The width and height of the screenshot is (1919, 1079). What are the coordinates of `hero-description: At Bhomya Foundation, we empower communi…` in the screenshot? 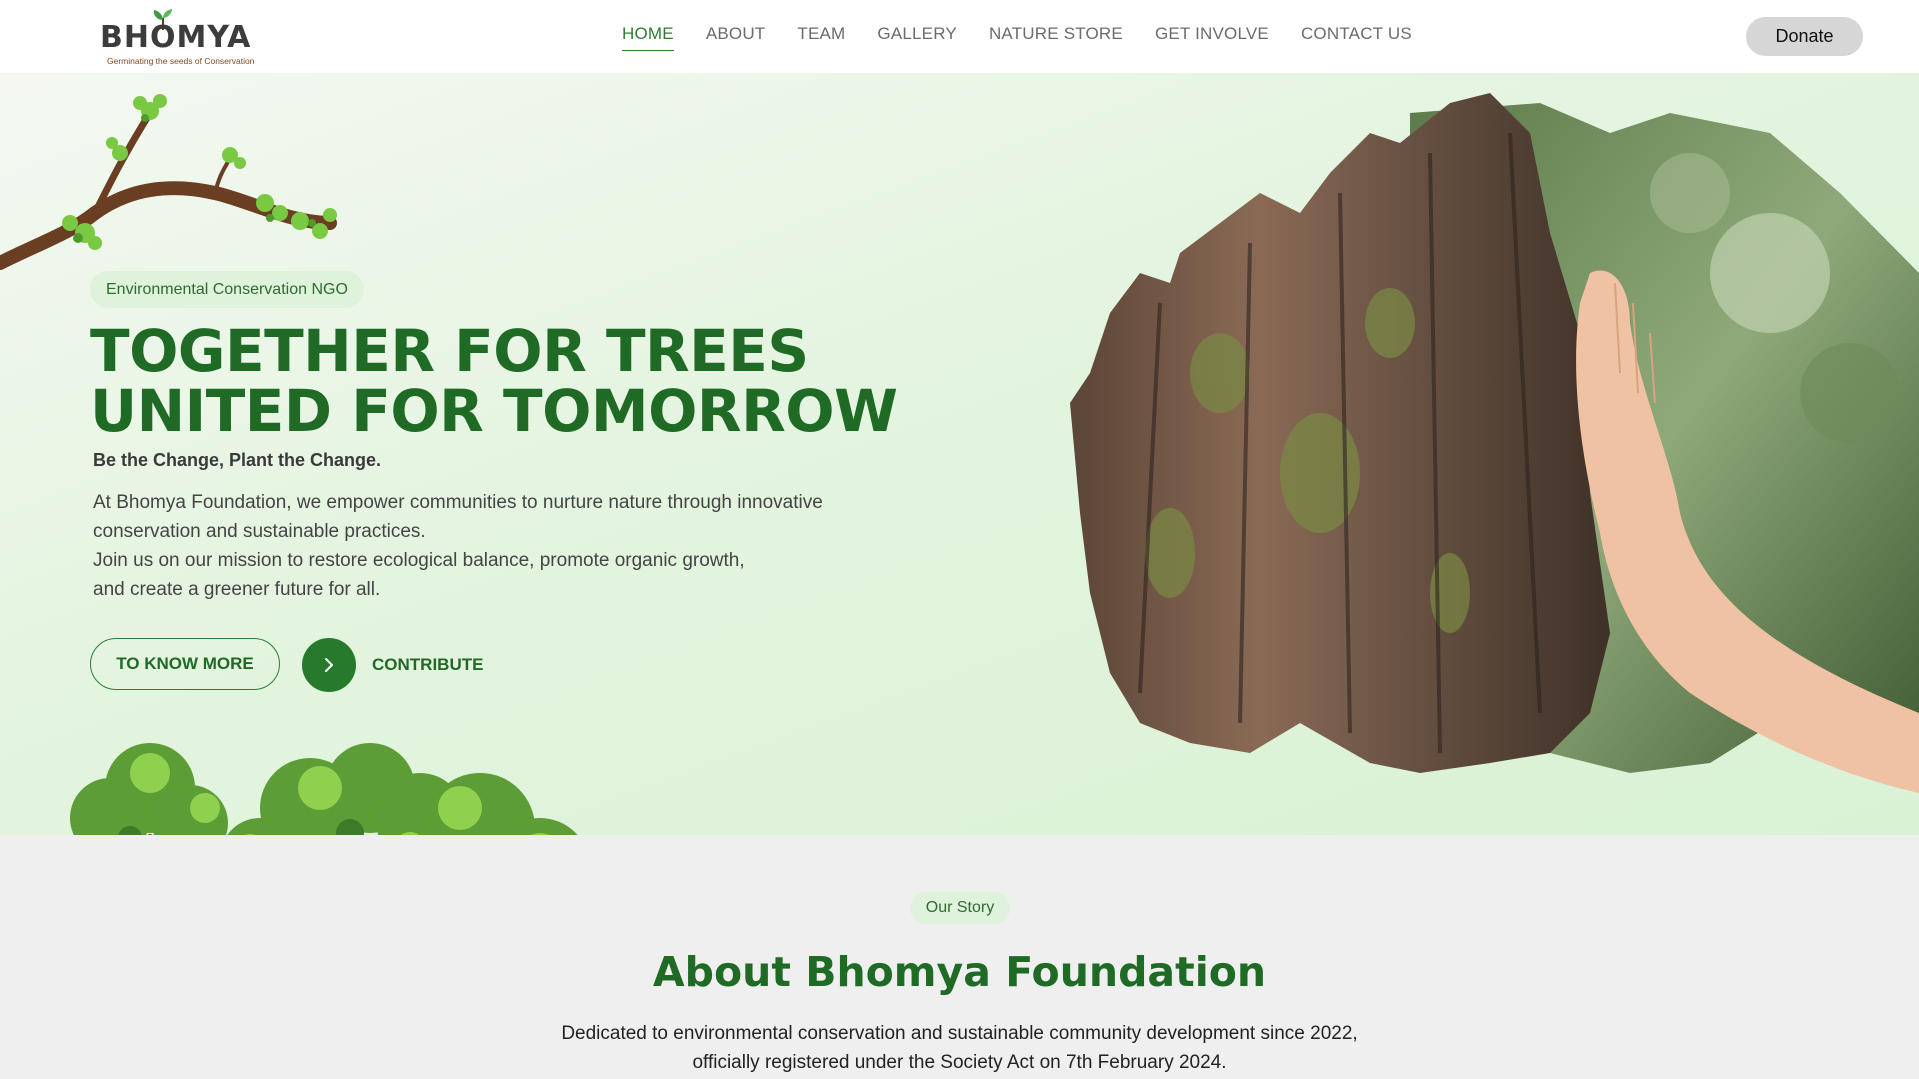 It's located at (503, 546).